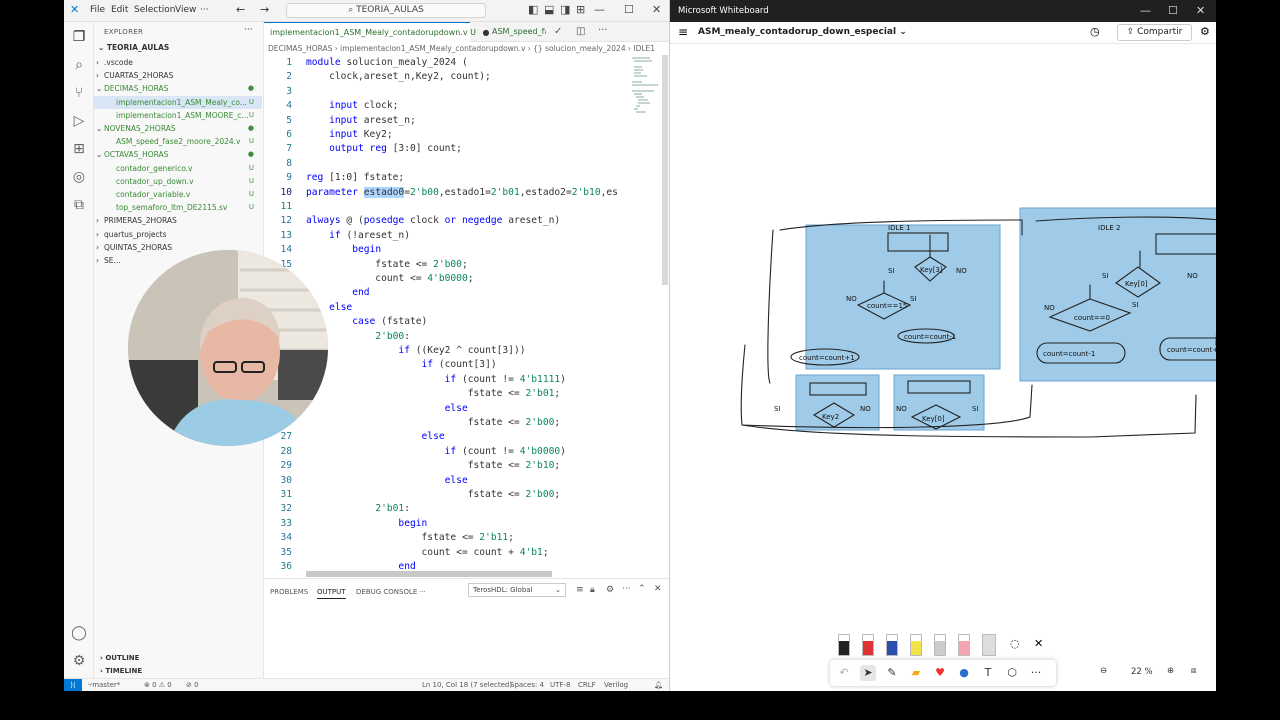  Describe the element at coordinates (240, 9) in the screenshot. I see `back-arrow-icon: ←` at that location.